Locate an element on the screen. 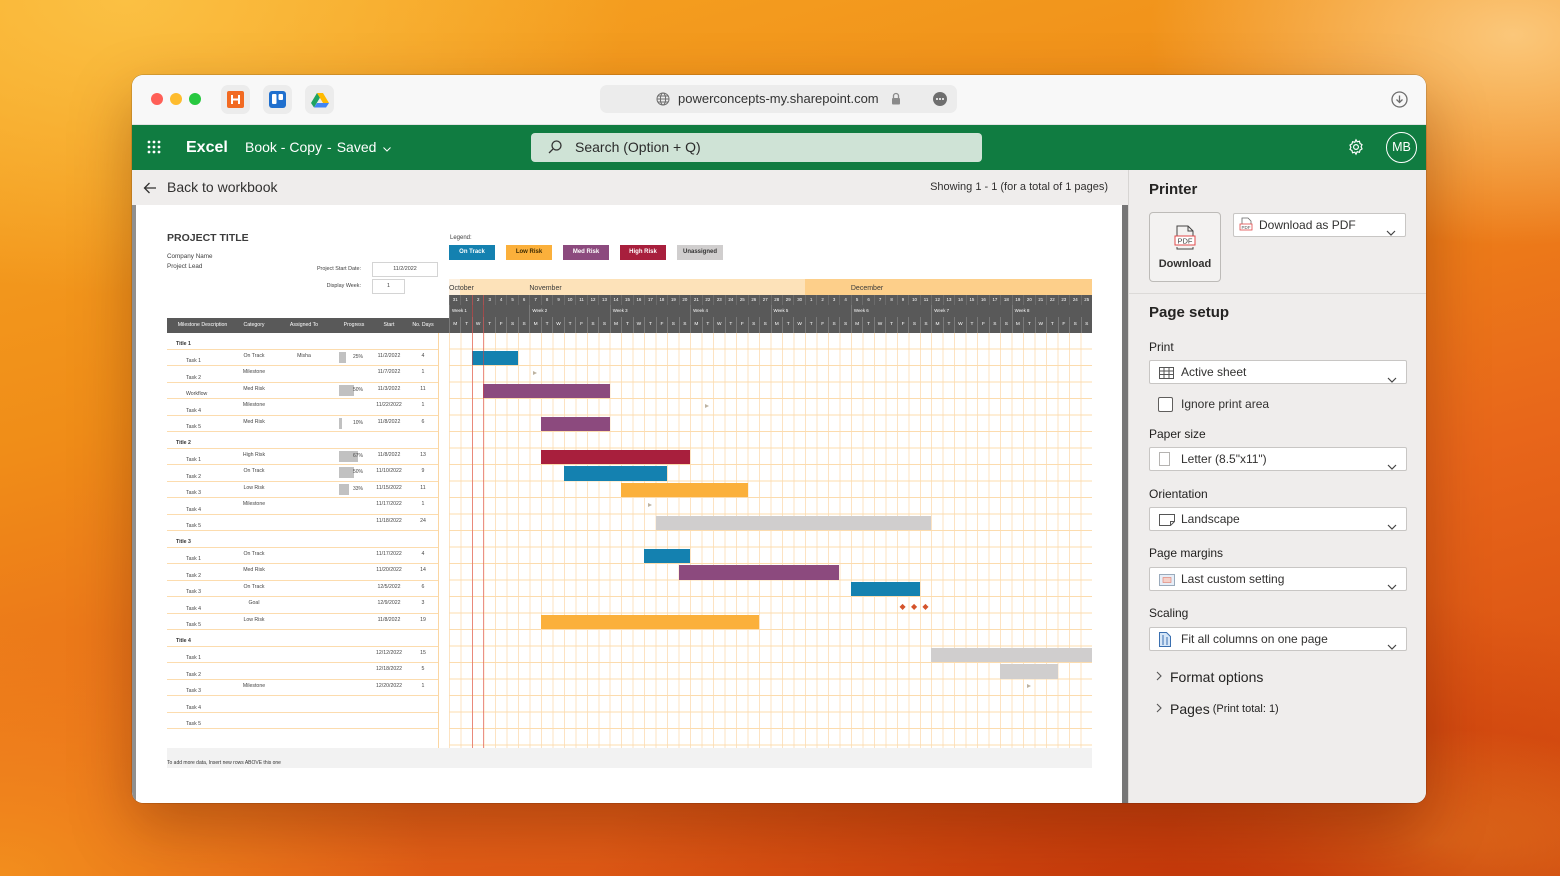 The image size is (1560, 876). pages-expander: Pages (Print total: 1) is located at coordinates (1217, 709).